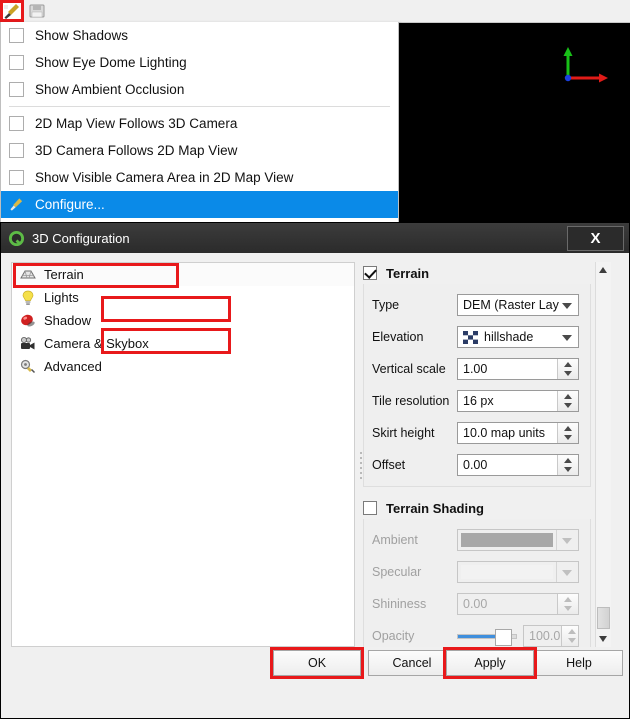  Describe the element at coordinates (183, 320) in the screenshot. I see `sidebar-item-shadow: Shadow` at that location.